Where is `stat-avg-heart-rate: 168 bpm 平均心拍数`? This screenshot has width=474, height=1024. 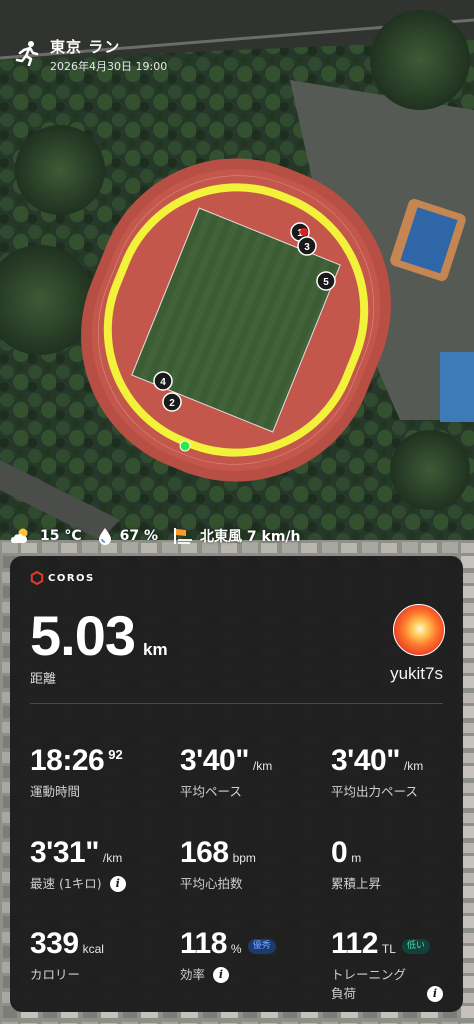
stat-avg-heart-rate: 168 bpm 平均心拍数 is located at coordinates (218, 864).